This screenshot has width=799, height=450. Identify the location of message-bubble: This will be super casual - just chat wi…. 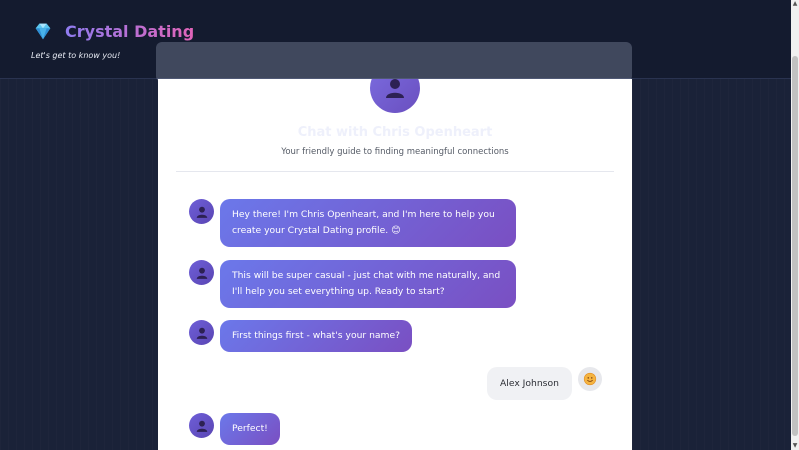
(368, 284).